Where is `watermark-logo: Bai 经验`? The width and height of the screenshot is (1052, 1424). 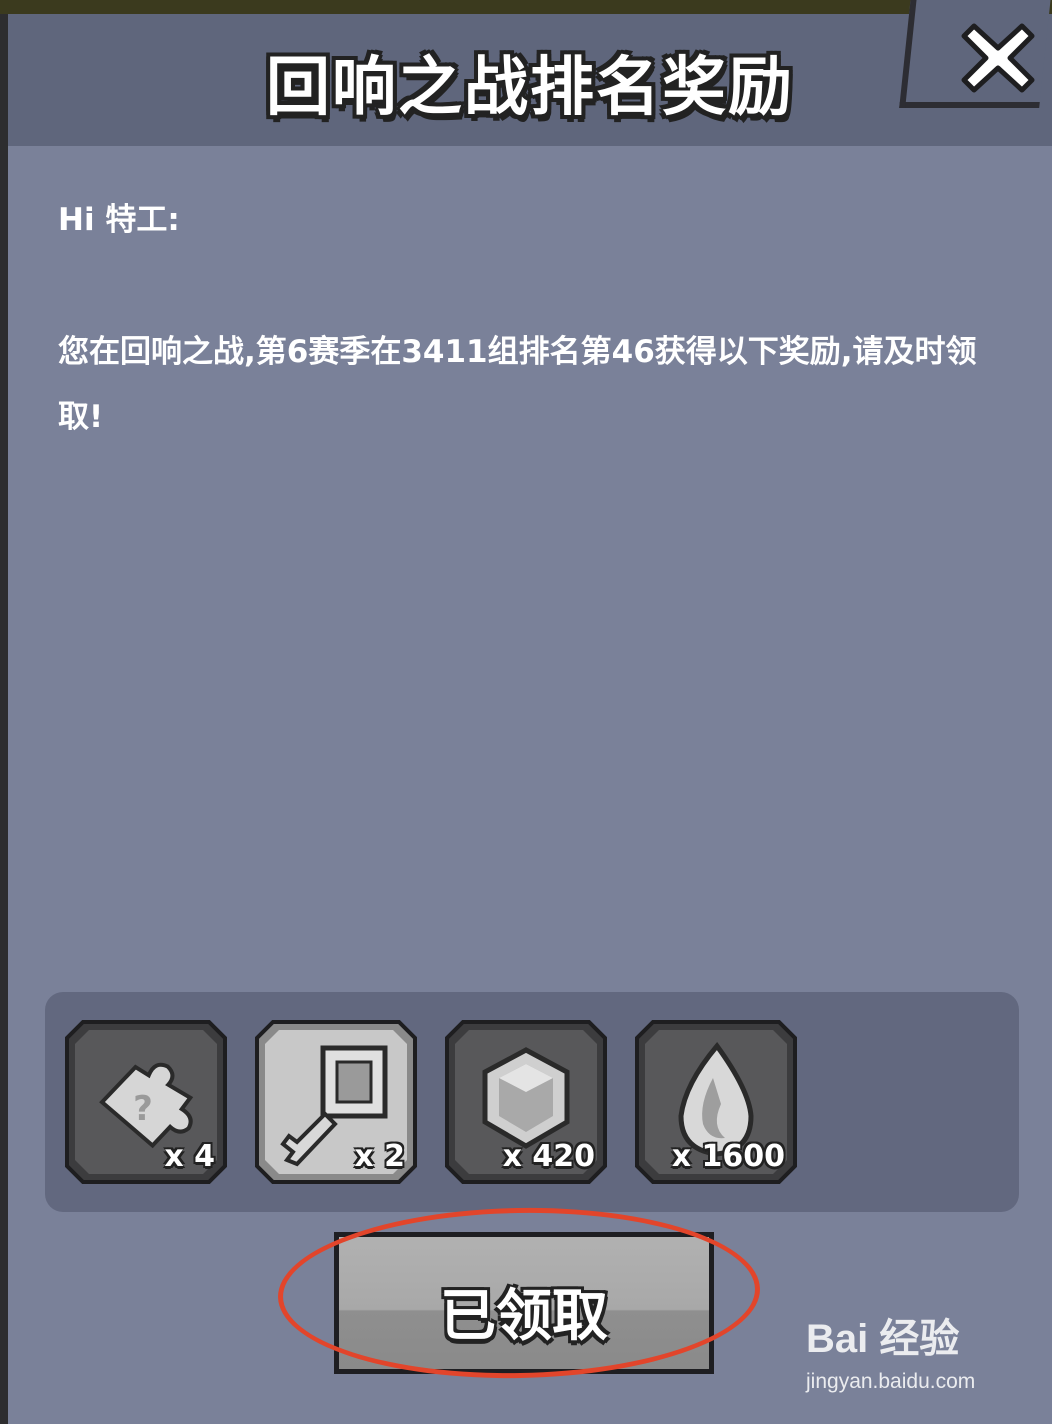 watermark-logo: Bai 经验 is located at coordinates (883, 1339).